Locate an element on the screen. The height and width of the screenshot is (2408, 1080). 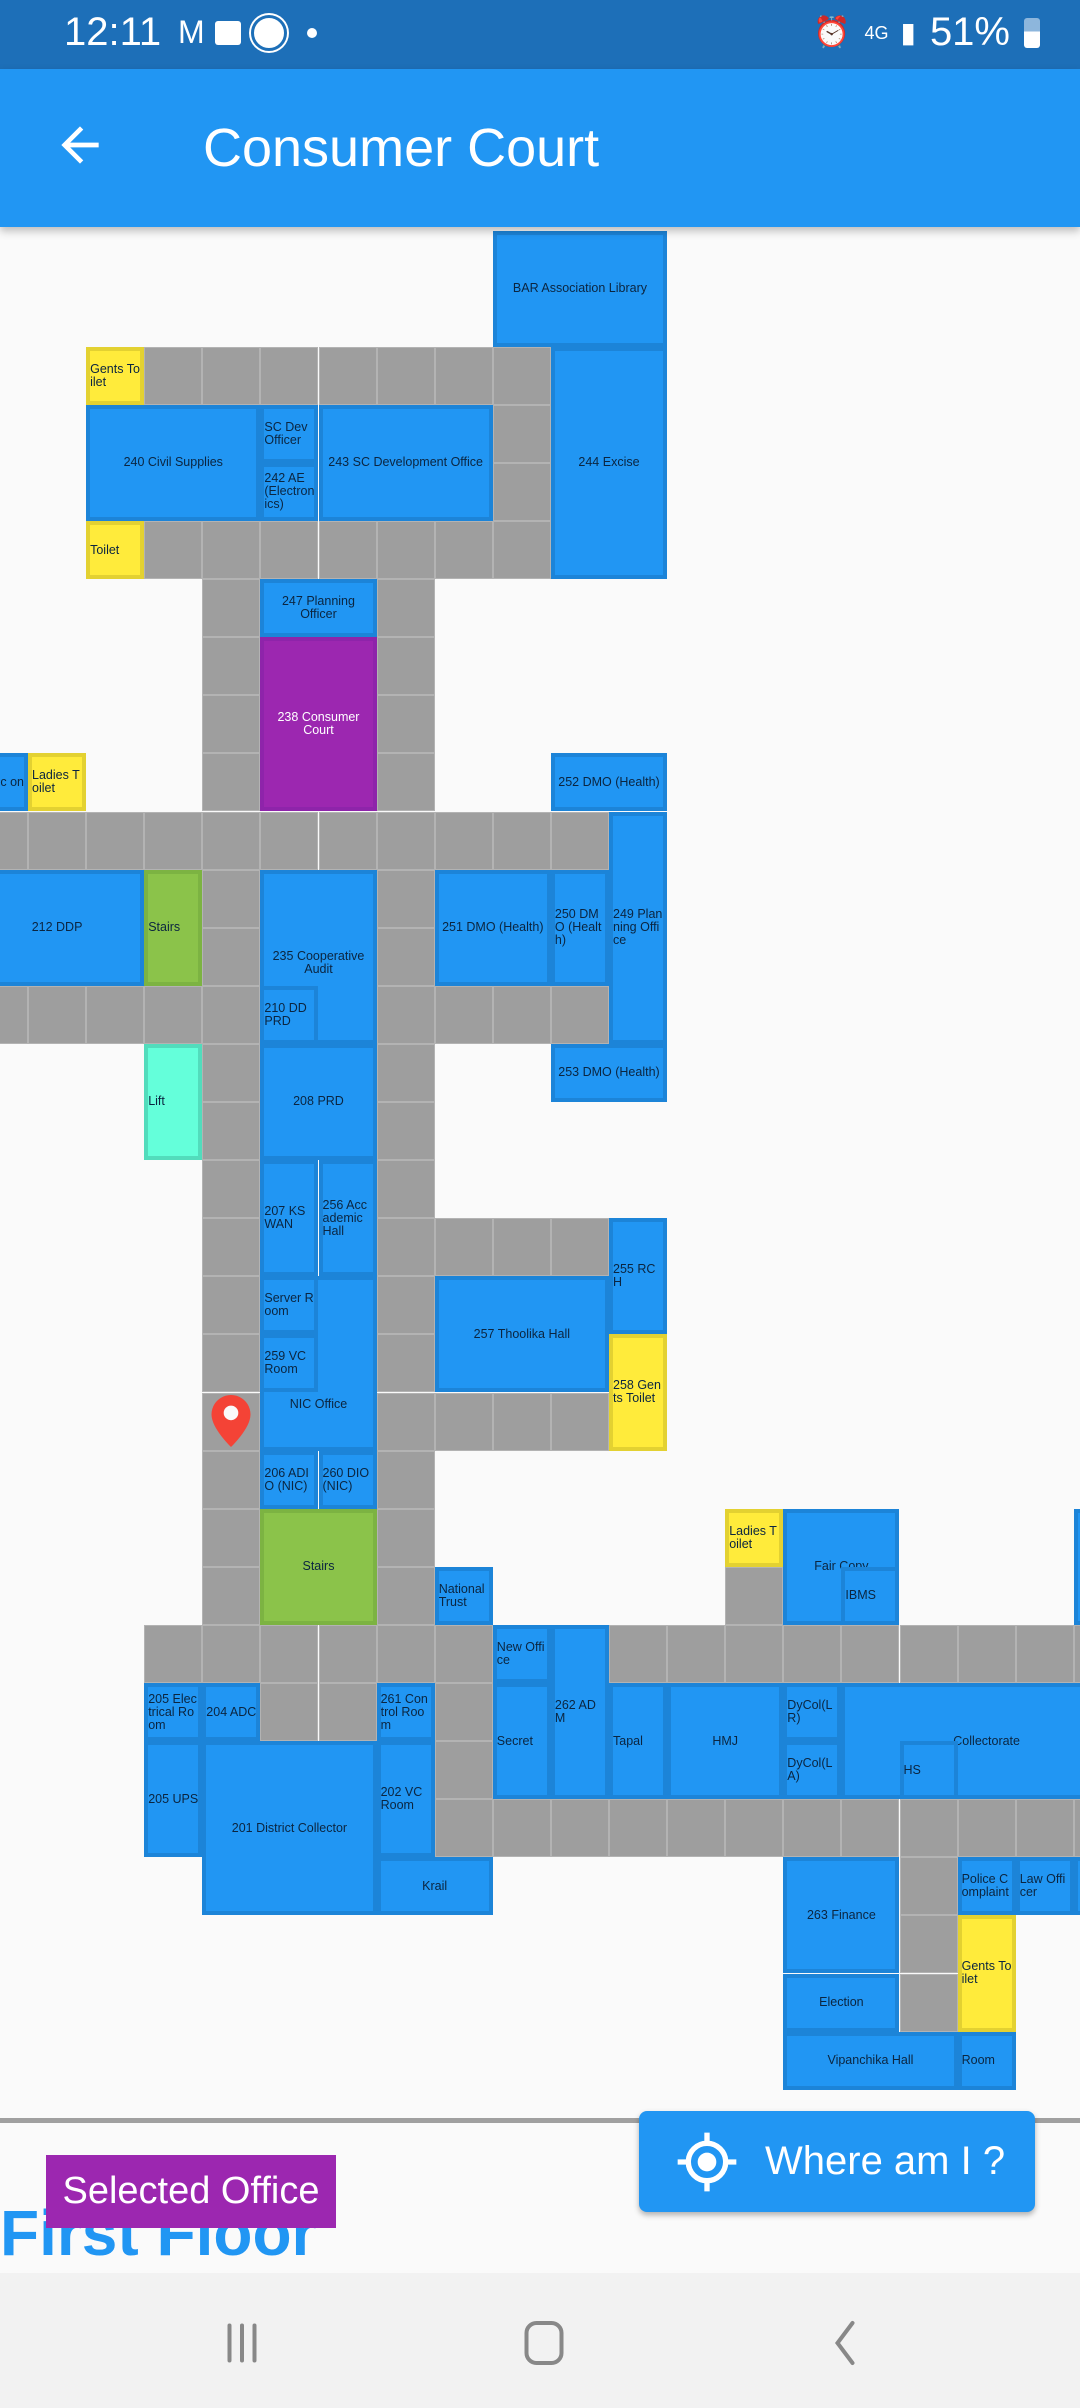
room-208-prd: 208 PRD is located at coordinates (318, 1102).